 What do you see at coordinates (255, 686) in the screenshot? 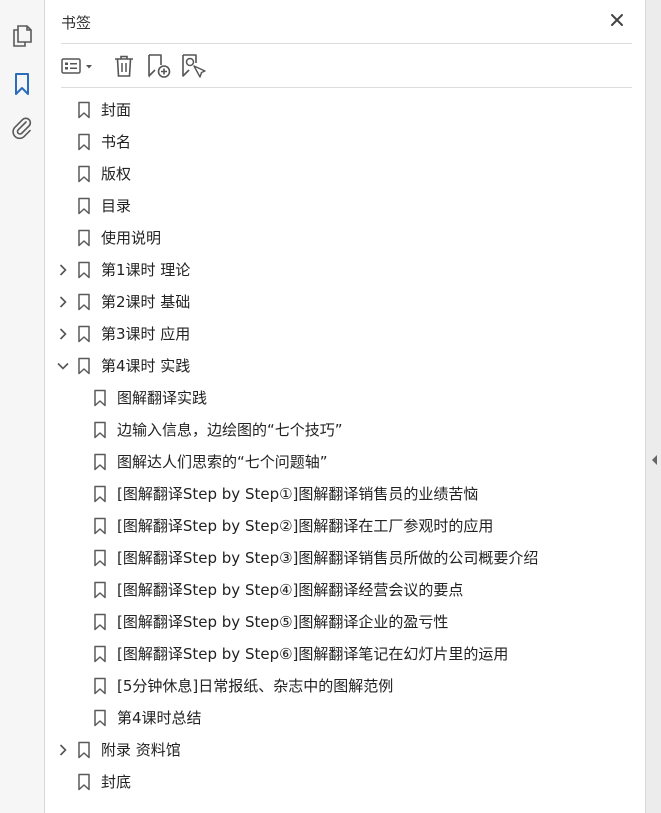
I see `bookmark-label: [5分钟休息]日常报纸、杂志中的图解范例` at bounding box center [255, 686].